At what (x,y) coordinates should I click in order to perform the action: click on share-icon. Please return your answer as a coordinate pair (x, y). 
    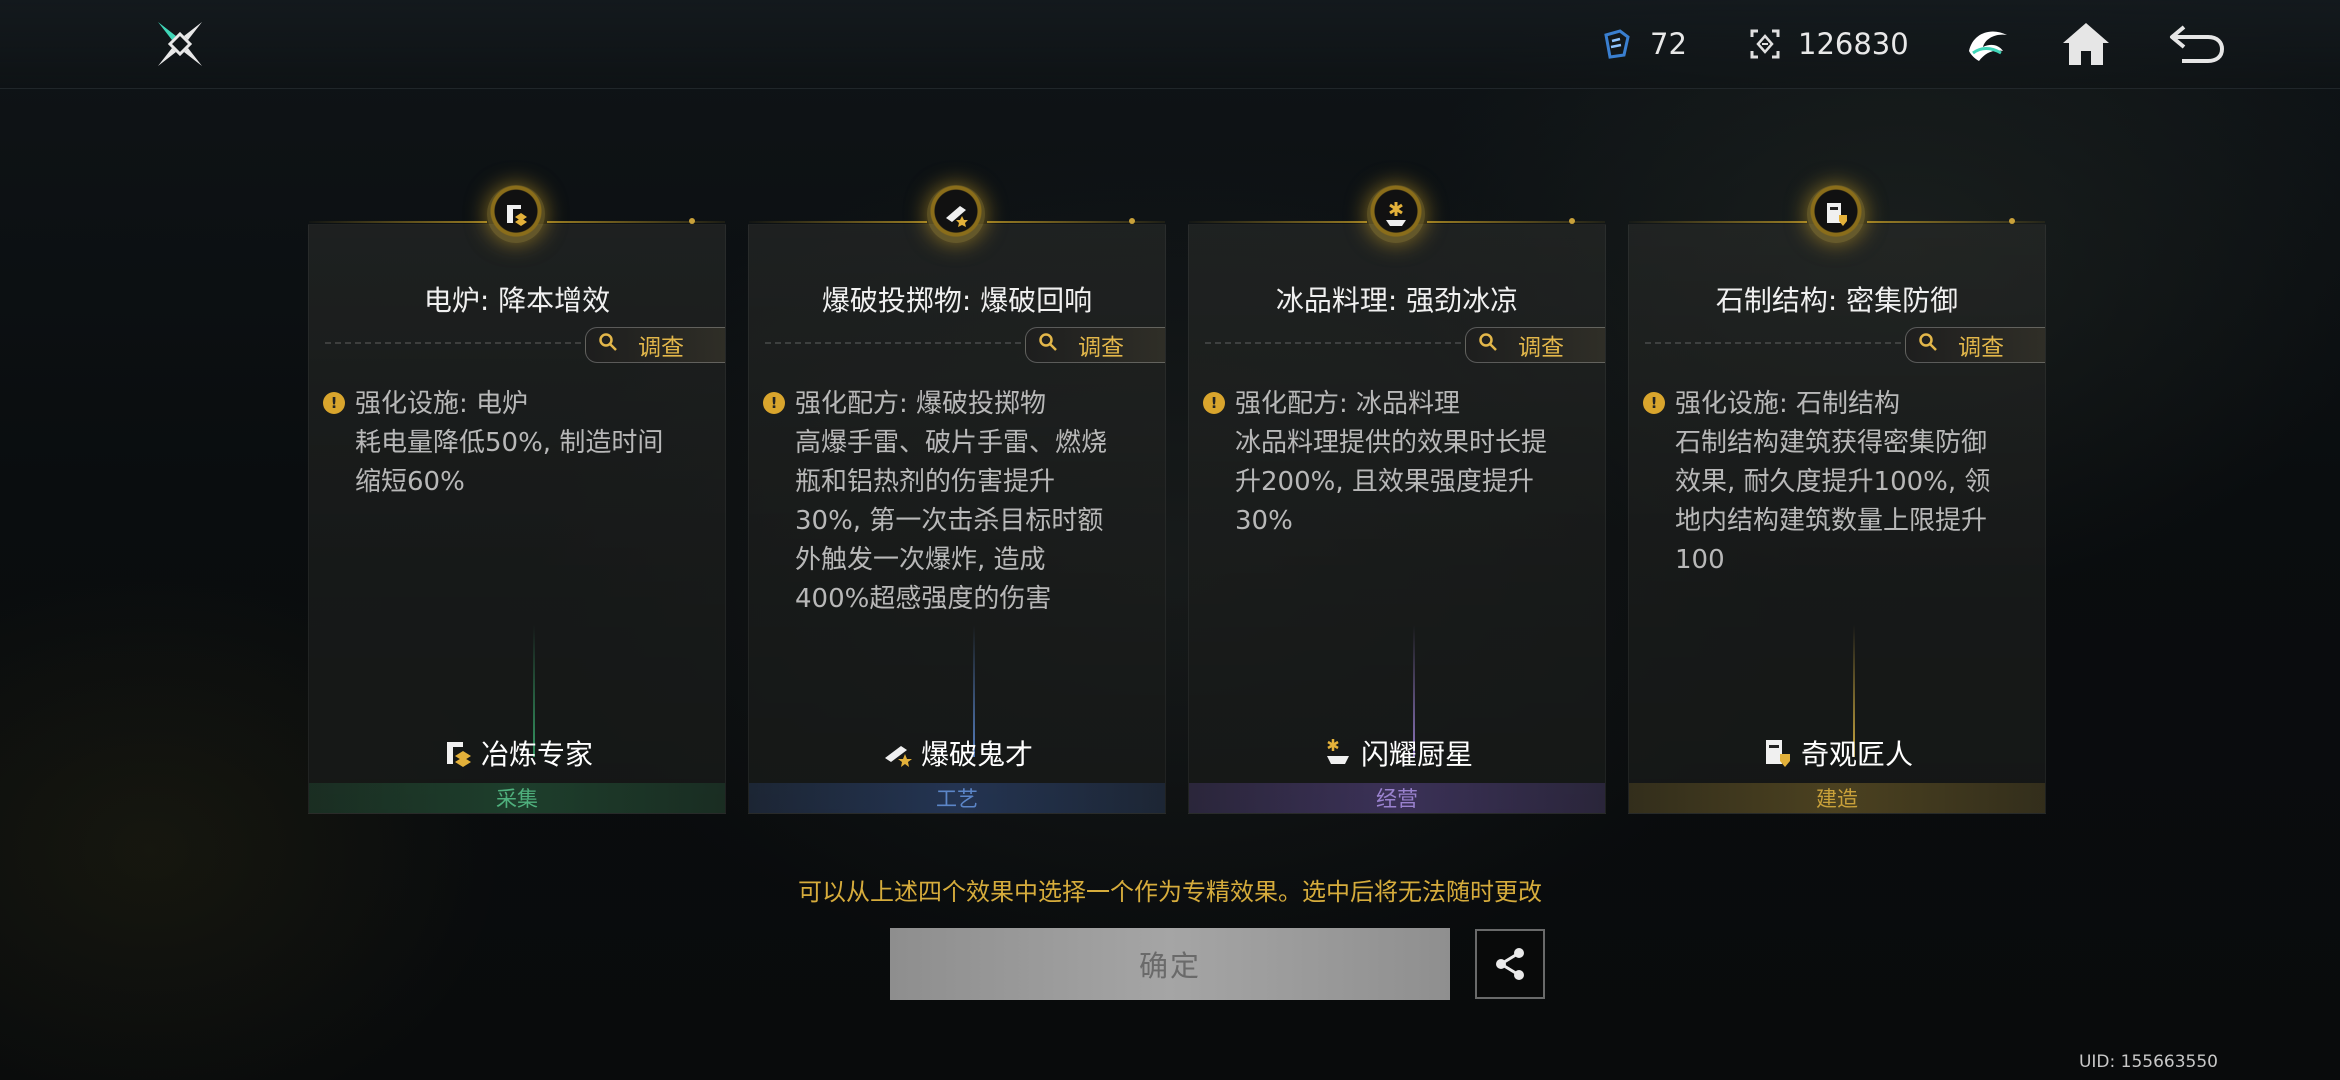
    Looking at the image, I should click on (1510, 964).